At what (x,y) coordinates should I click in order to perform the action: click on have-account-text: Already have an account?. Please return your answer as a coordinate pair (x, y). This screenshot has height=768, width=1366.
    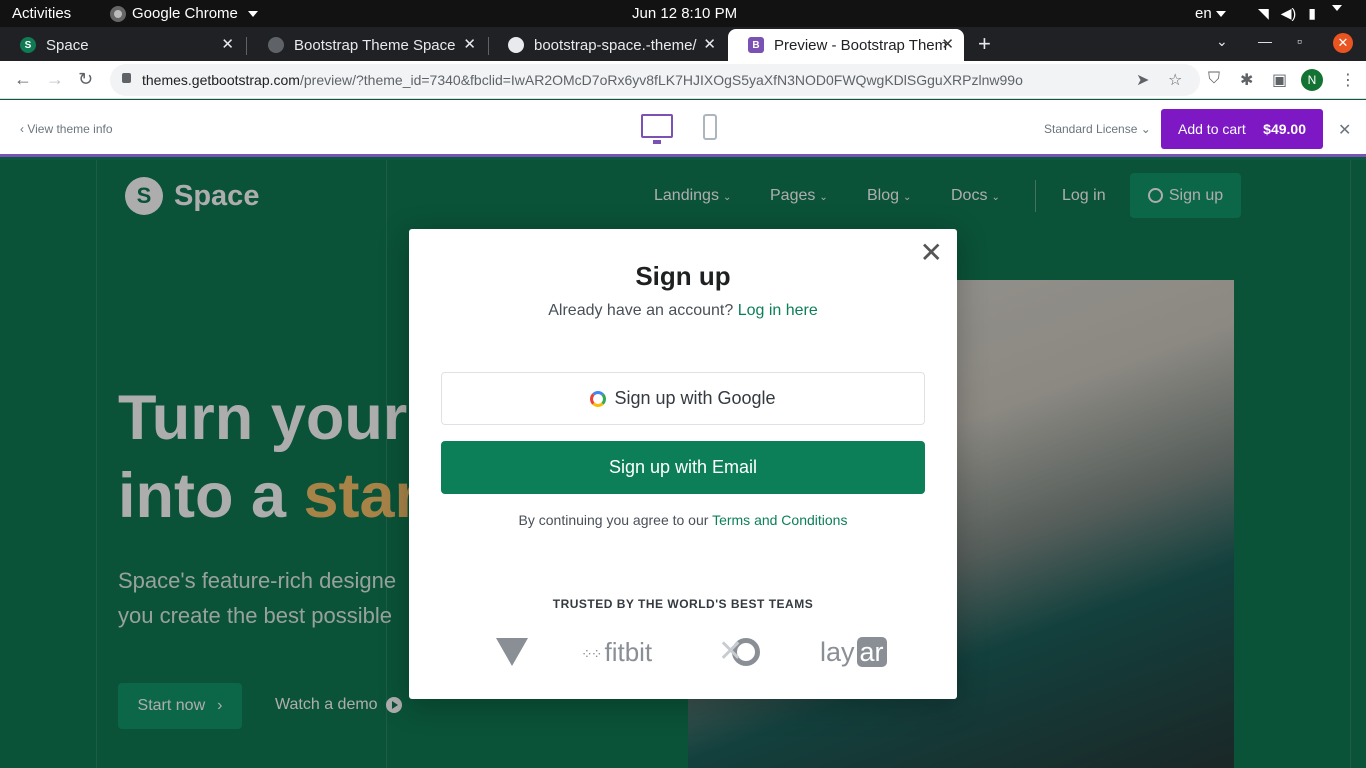
    Looking at the image, I should click on (641, 310).